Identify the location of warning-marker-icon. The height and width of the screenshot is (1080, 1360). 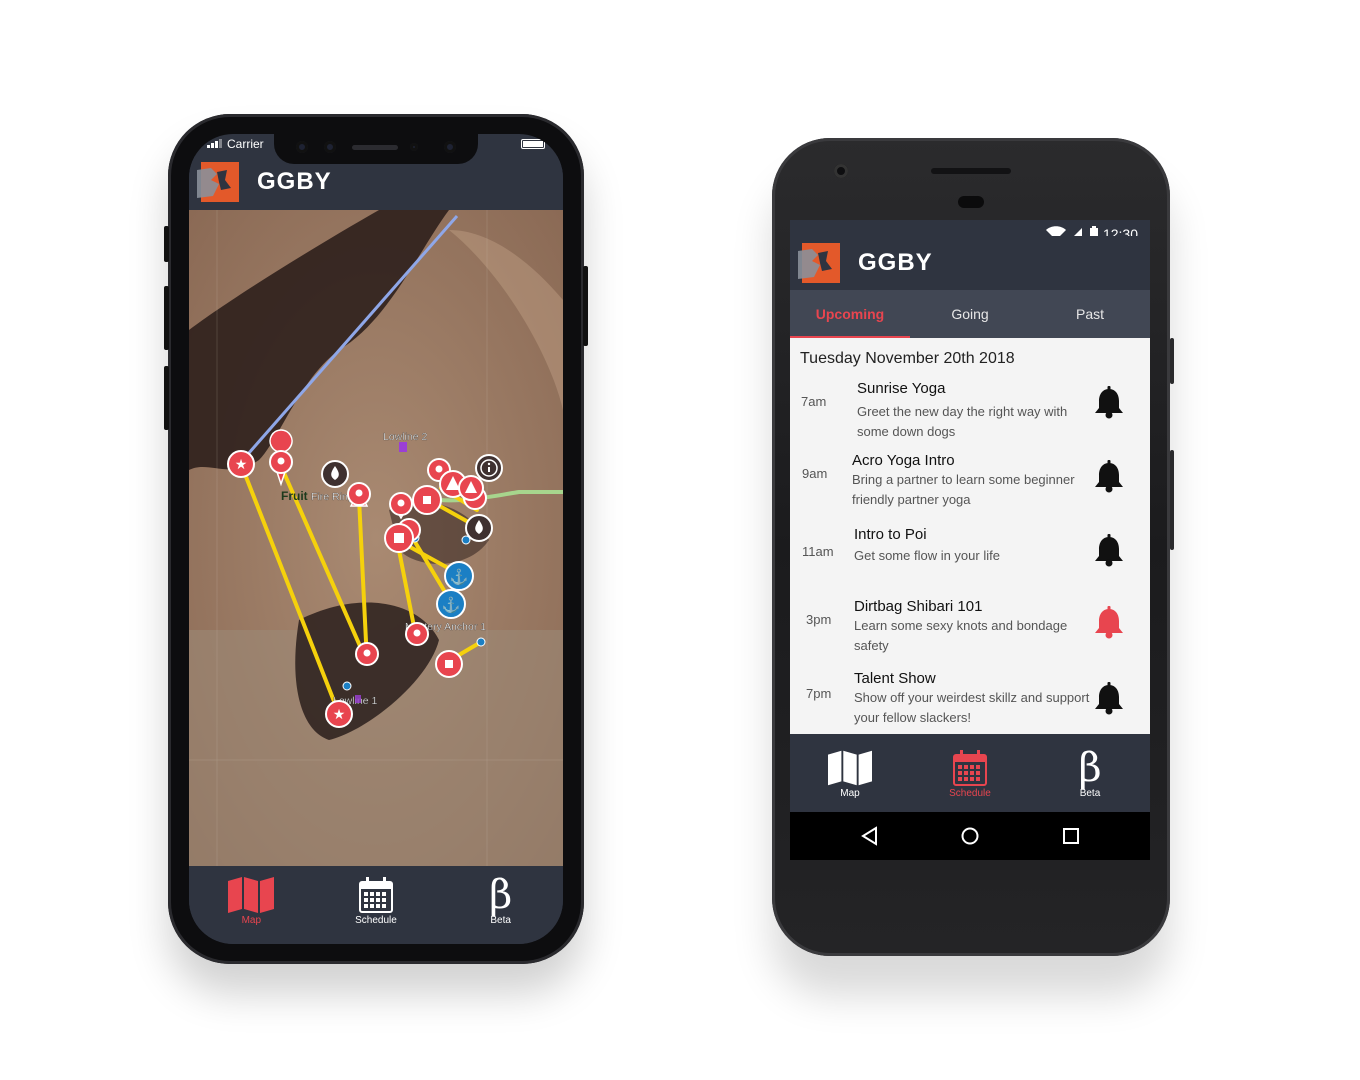
(471, 488).